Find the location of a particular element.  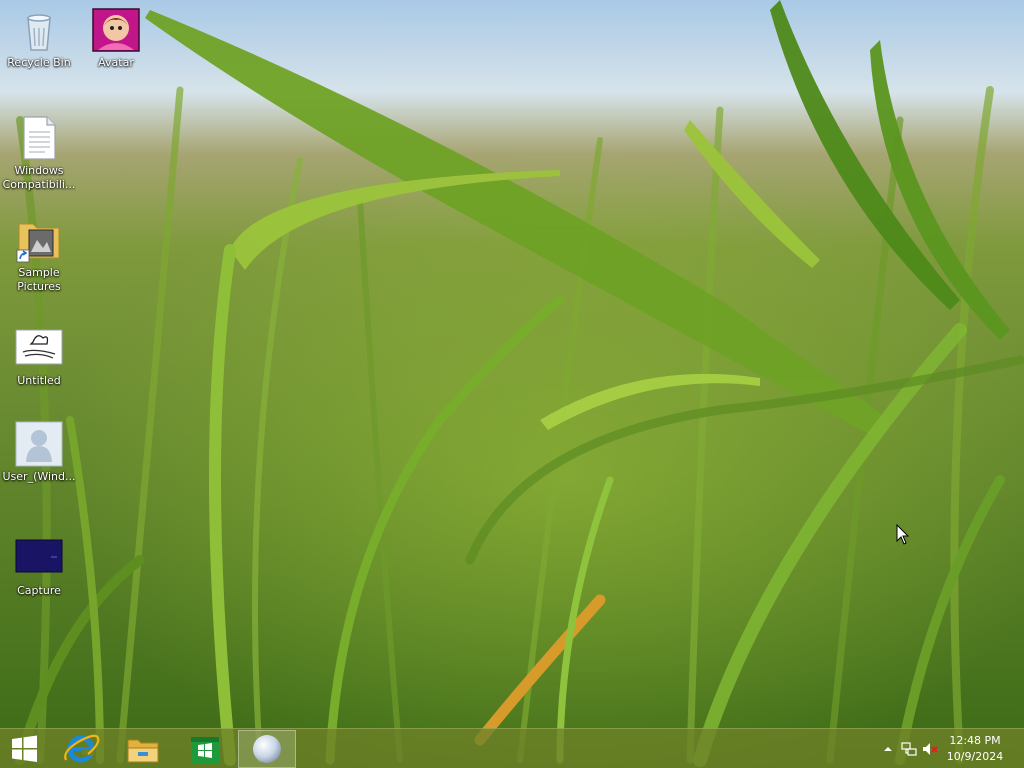

taskbar-sphere-app is located at coordinates (267, 749).